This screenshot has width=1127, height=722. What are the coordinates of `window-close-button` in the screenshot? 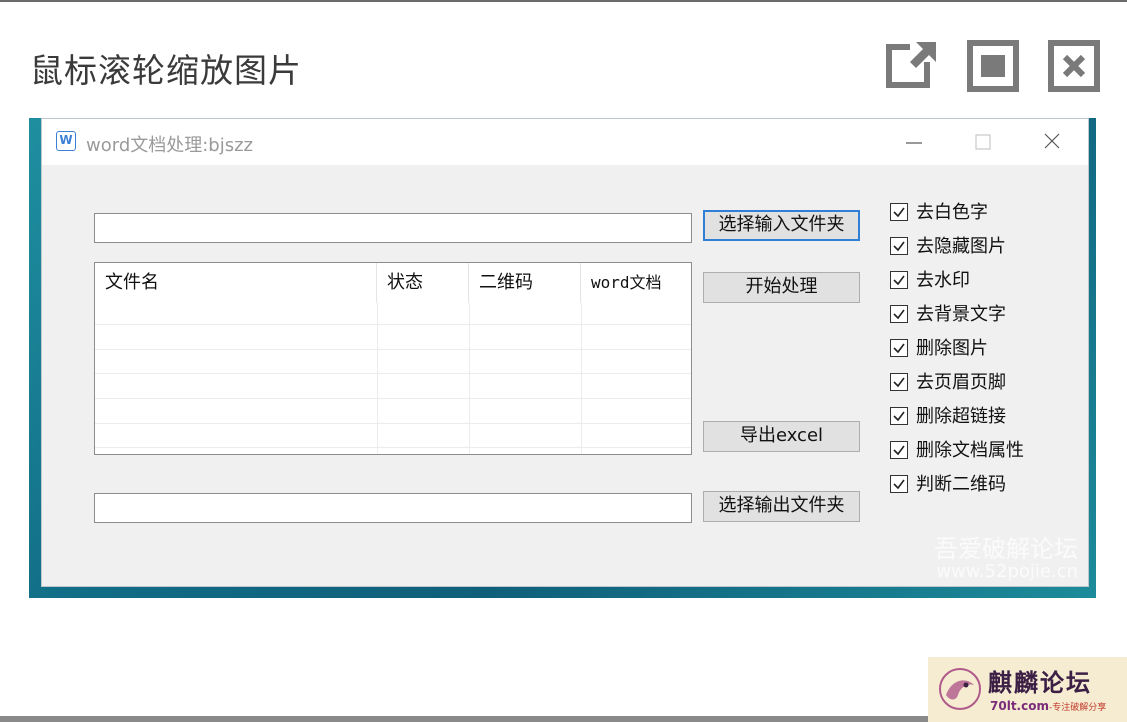 It's located at (1052, 142).